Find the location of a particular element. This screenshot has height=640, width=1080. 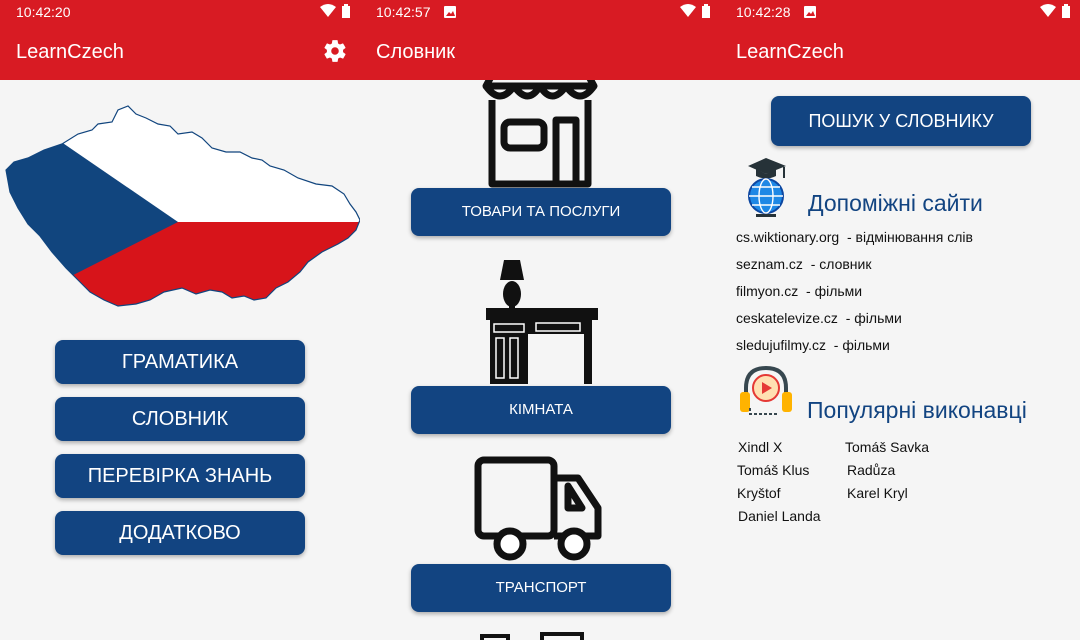

app-bar: Словник is located at coordinates (540, 52).